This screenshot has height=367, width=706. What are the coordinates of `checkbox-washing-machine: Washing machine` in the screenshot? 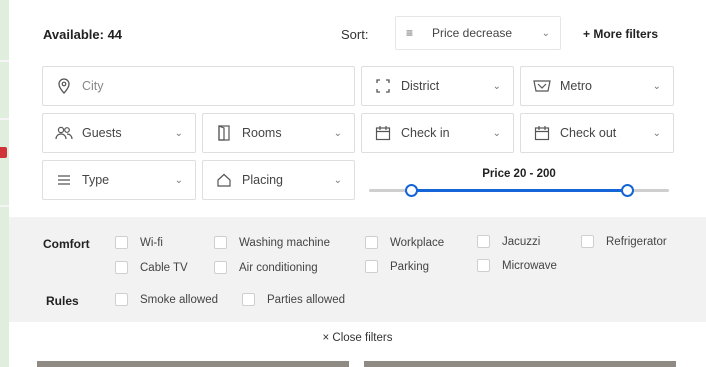 It's located at (272, 242).